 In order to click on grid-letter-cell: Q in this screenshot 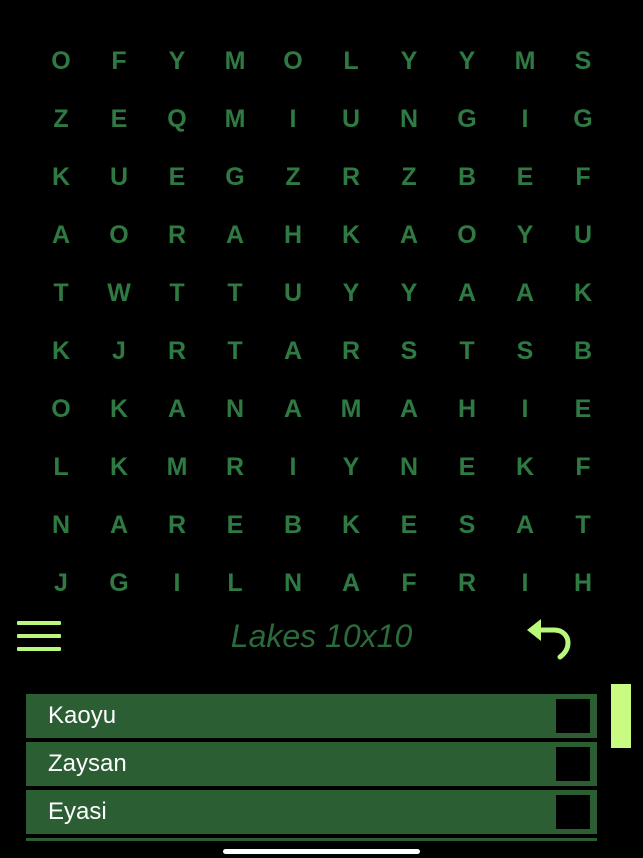, I will do `click(177, 119)`.